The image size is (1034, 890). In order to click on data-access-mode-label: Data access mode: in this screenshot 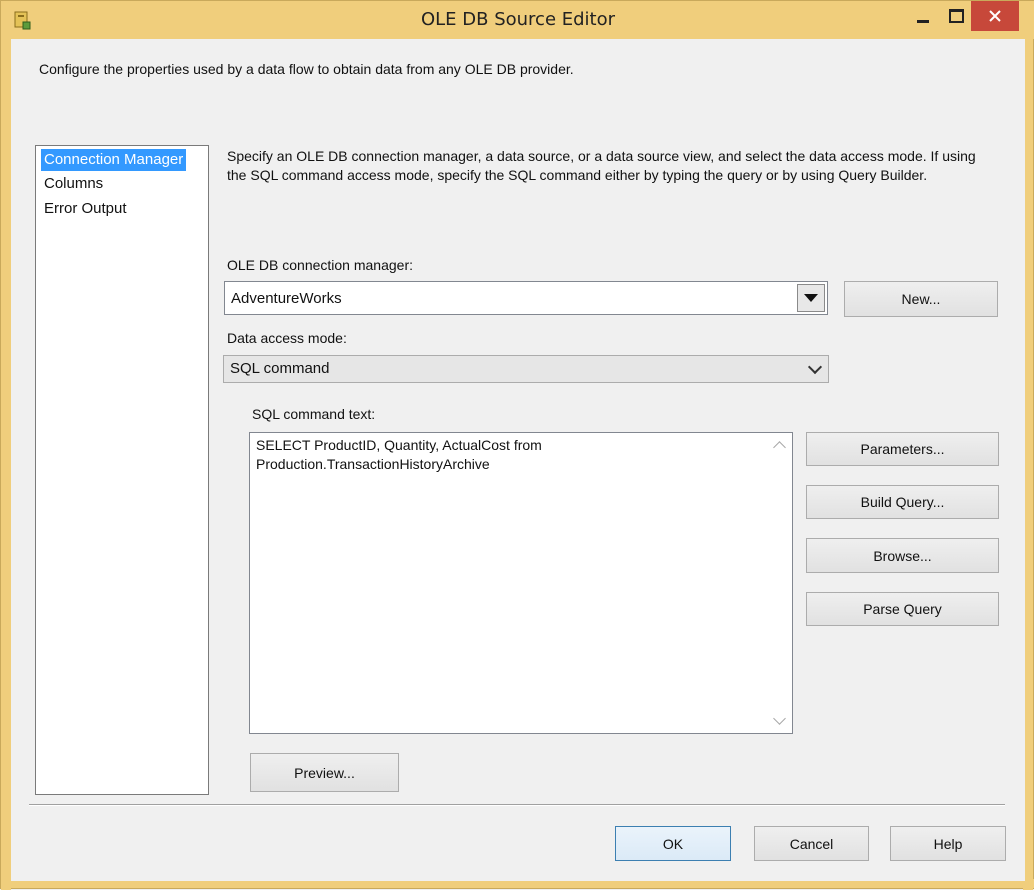, I will do `click(287, 338)`.